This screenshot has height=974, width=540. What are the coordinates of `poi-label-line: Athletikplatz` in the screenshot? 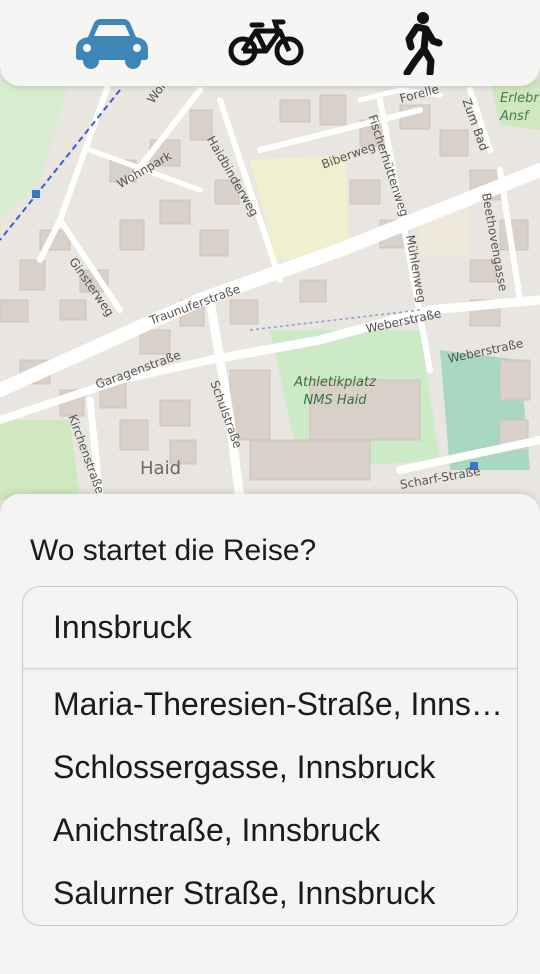 It's located at (335, 382).